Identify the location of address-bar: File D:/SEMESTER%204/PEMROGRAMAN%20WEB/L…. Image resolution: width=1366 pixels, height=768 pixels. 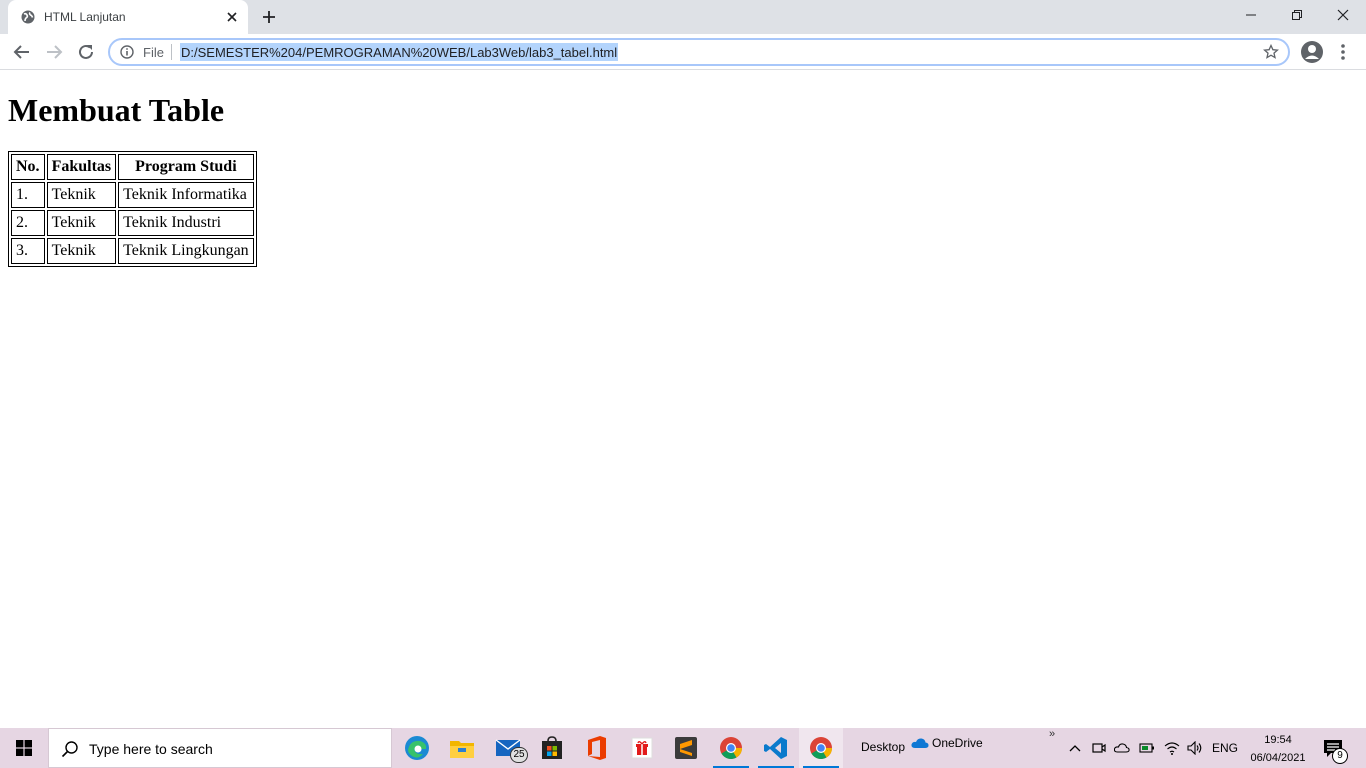
(699, 52).